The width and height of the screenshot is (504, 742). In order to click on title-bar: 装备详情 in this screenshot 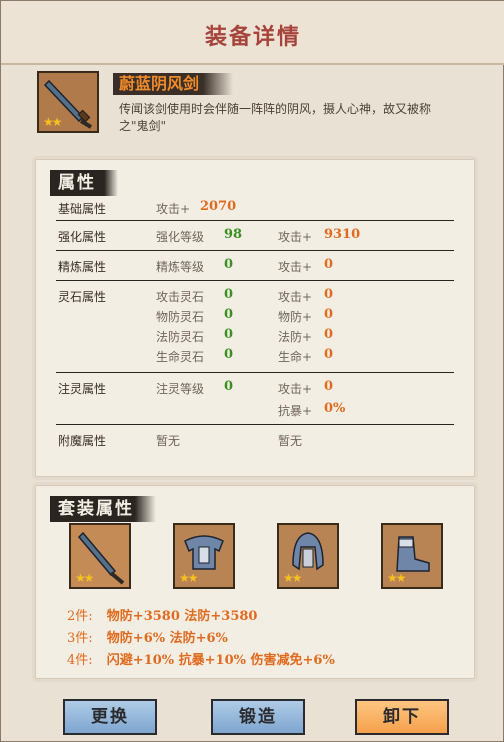, I will do `click(252, 33)`.